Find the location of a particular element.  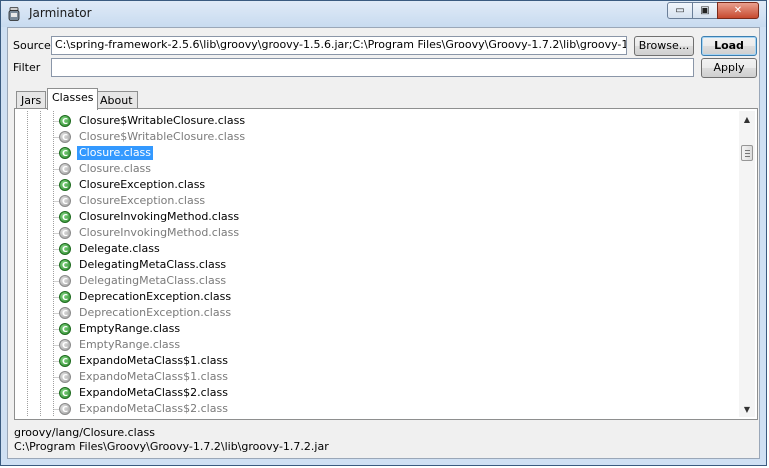

close-icon: ✕ is located at coordinates (738, 10).